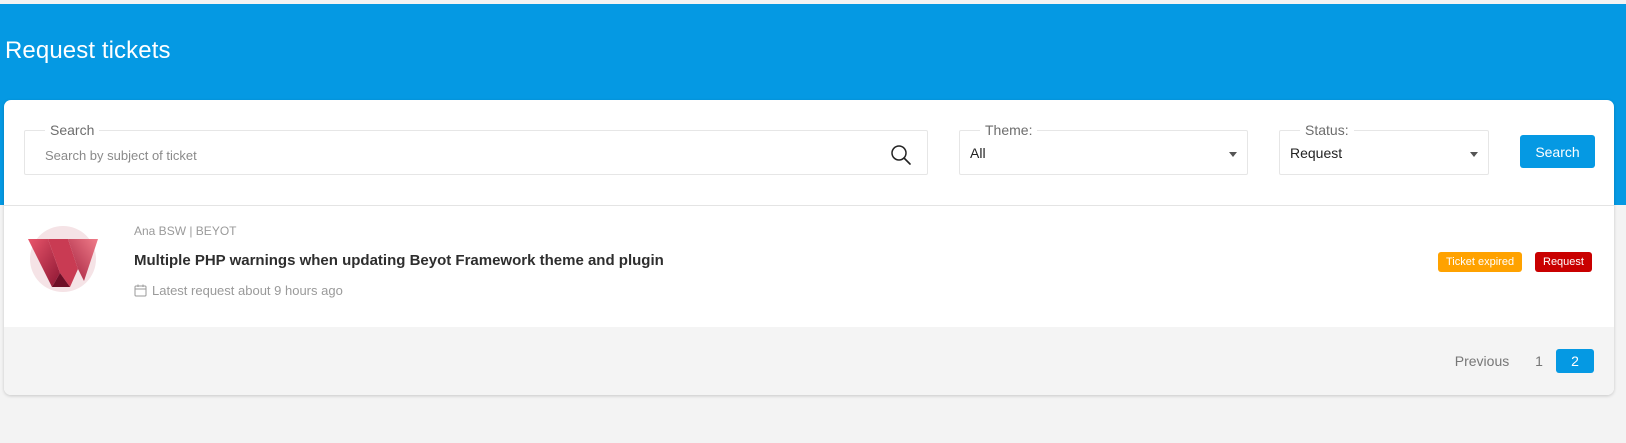 The width and height of the screenshot is (1626, 443). Describe the element at coordinates (247, 290) in the screenshot. I see `ticket-meta-text: Latest request about 9 hours ago` at that location.